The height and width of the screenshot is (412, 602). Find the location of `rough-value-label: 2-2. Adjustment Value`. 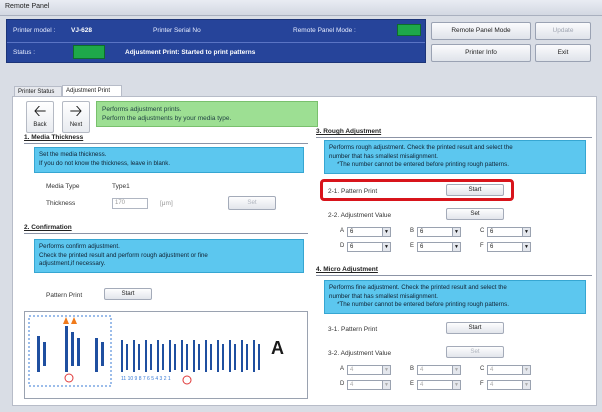

rough-value-label: 2-2. Adjustment Value is located at coordinates (360, 215).